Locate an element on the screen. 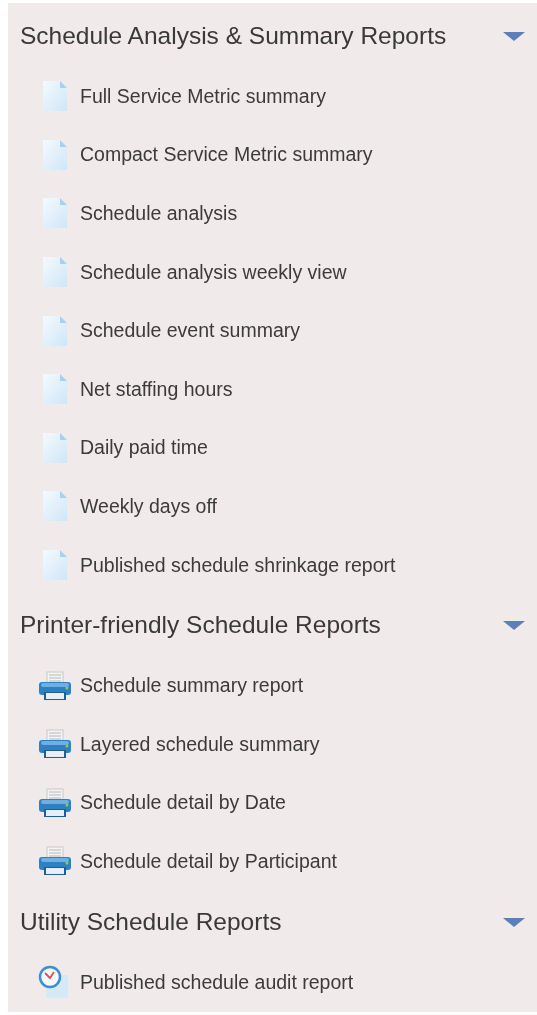  report-link: Daily paid time is located at coordinates (144, 448).